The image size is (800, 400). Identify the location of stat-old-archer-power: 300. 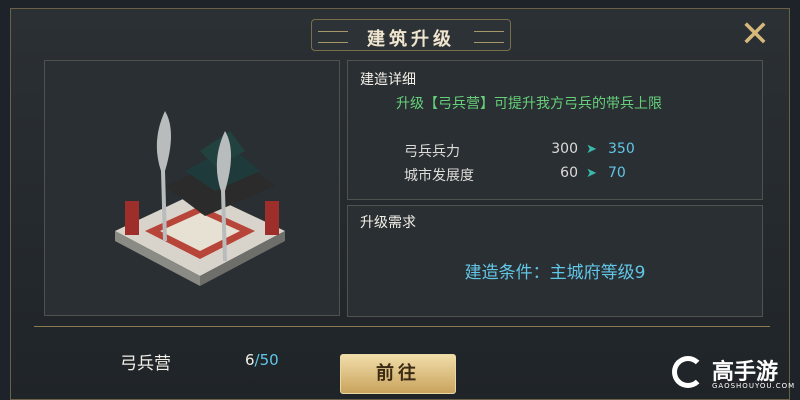
(564, 149).